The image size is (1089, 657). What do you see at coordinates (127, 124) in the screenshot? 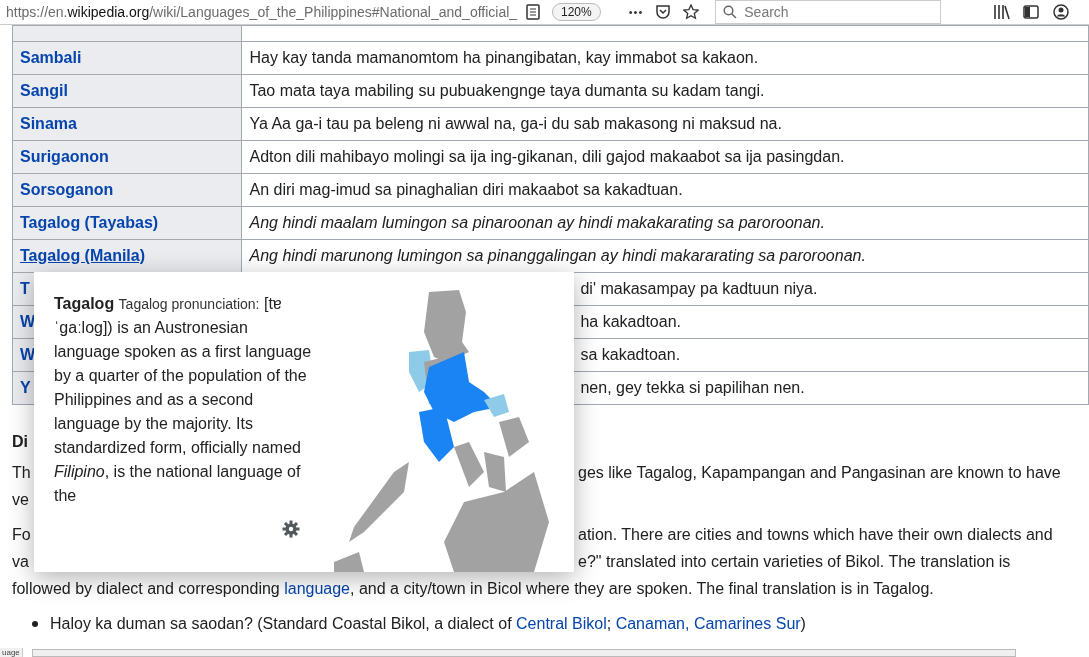
I see `row-header-link: Sinama` at bounding box center [127, 124].